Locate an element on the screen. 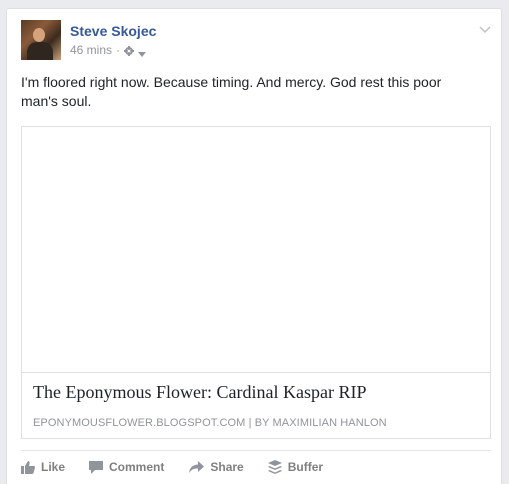  share-button: Share is located at coordinates (216, 467).